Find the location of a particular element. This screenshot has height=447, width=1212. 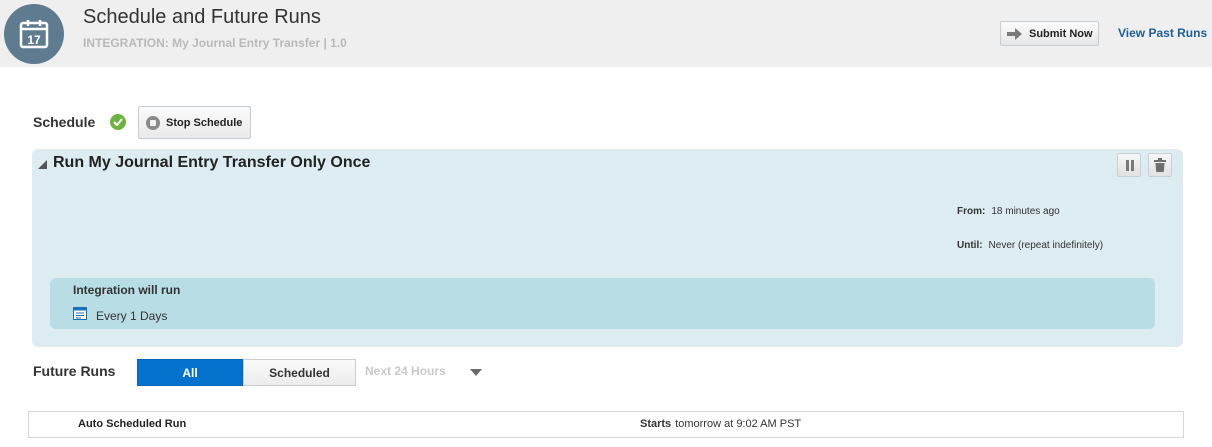

delete-button is located at coordinates (1160, 165).